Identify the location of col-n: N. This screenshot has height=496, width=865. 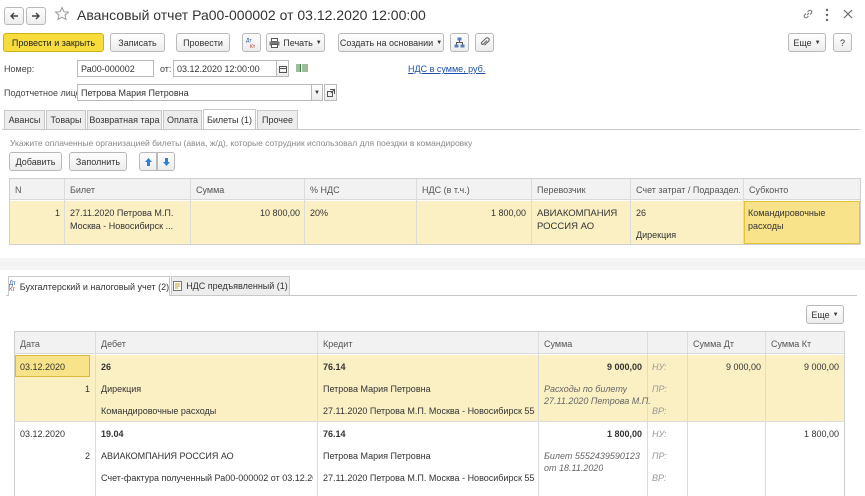
(18, 190).